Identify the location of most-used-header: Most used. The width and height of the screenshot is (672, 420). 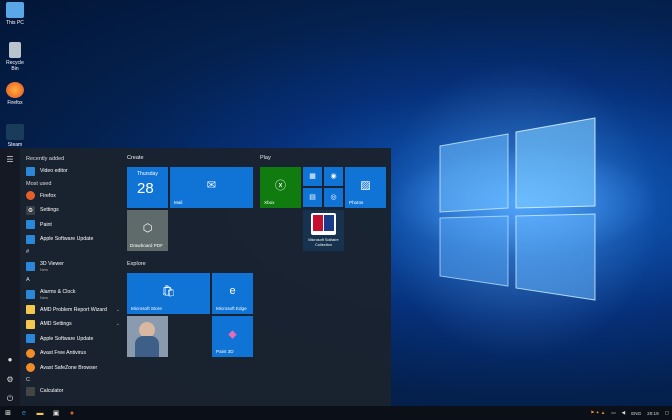
(39, 183).